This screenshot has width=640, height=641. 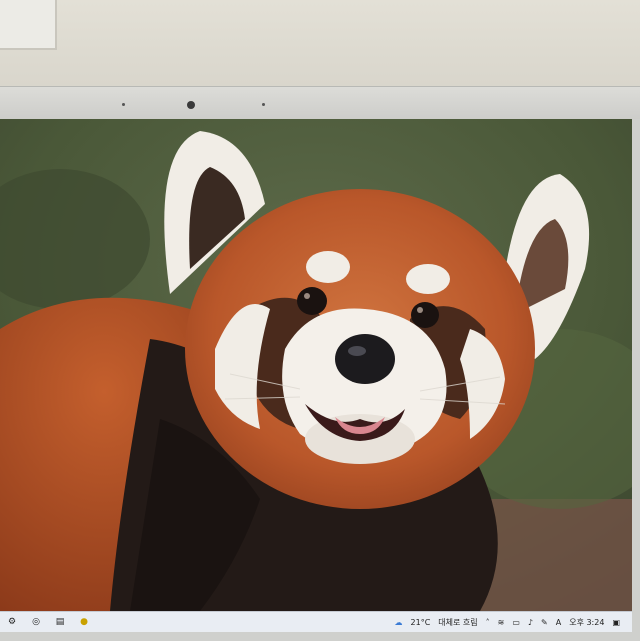 What do you see at coordinates (488, 622) in the screenshot?
I see `chevron-up-icon: ˄` at bounding box center [488, 622].